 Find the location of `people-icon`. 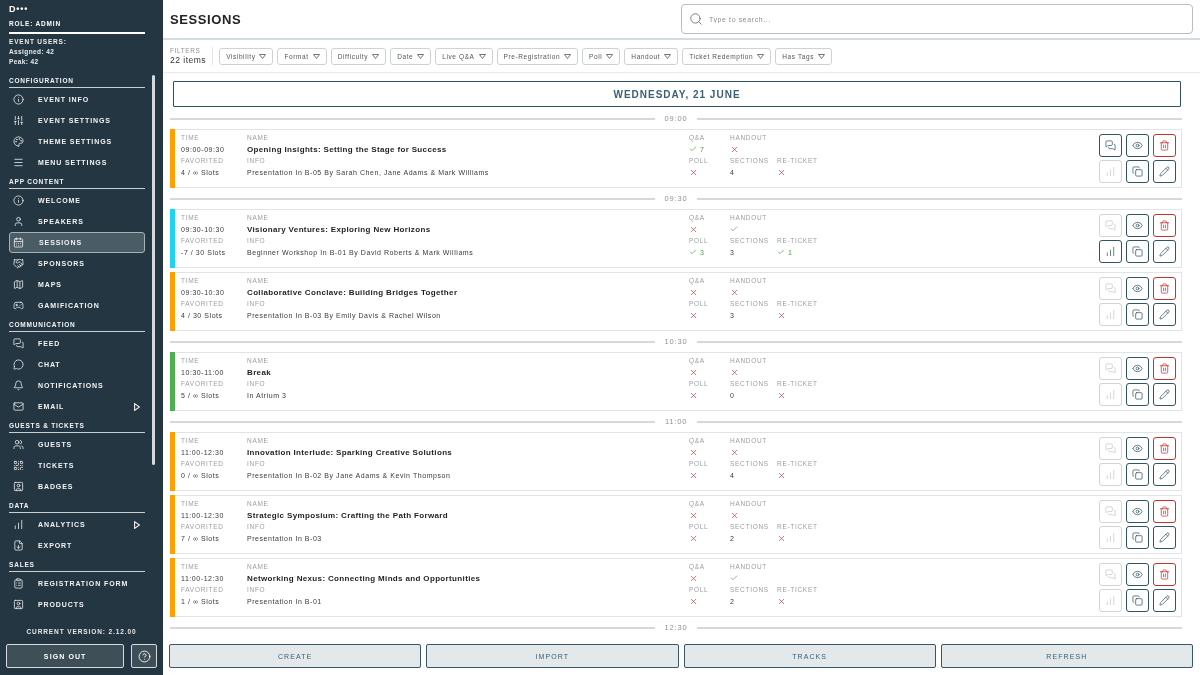

people-icon is located at coordinates (18, 444).